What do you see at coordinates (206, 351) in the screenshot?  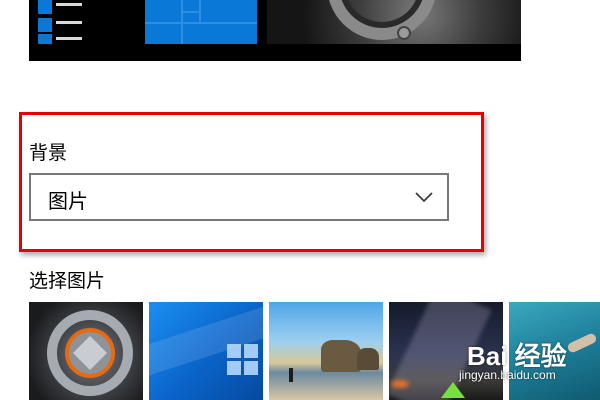 I see `thumbnail-windows-blue-wallpaper` at bounding box center [206, 351].